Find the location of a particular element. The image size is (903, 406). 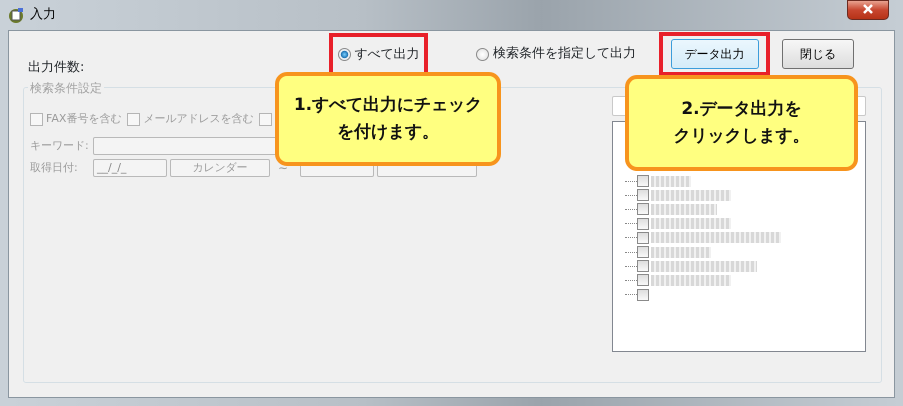

close-button is located at coordinates (868, 10).